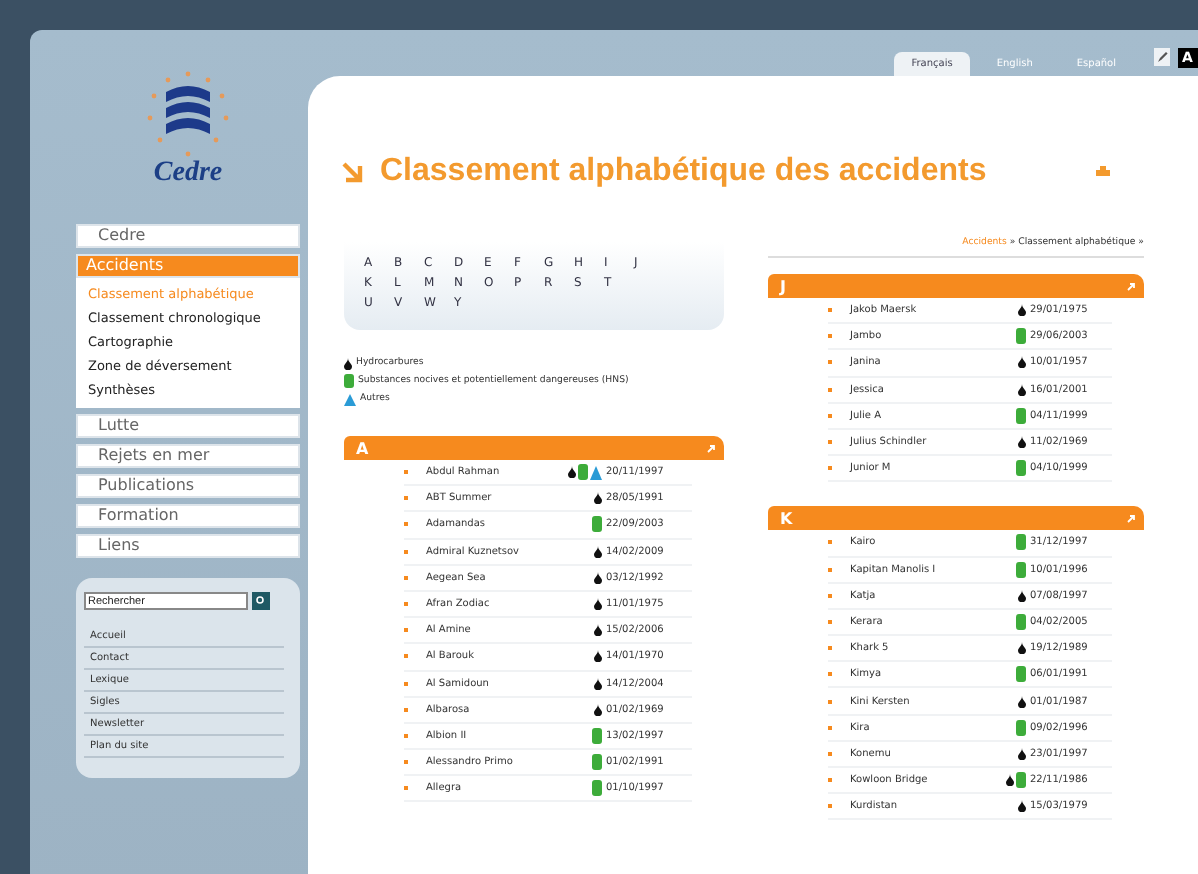  What do you see at coordinates (362, 448) in the screenshot?
I see `section-letter: A` at bounding box center [362, 448].